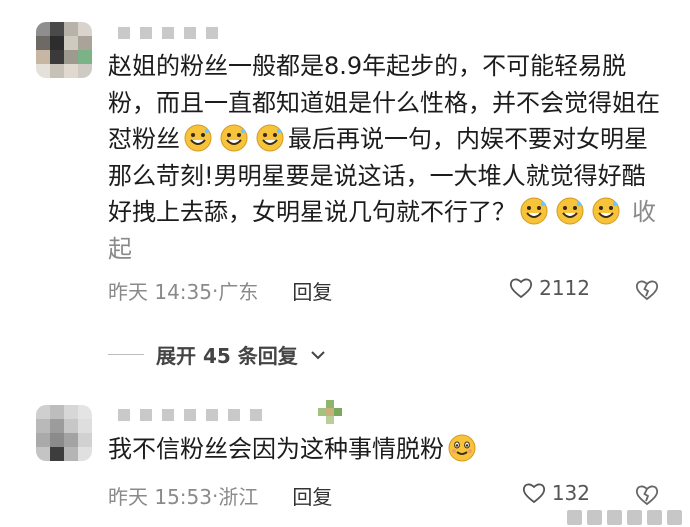  Describe the element at coordinates (624, 517) in the screenshot. I see `watermark` at that location.